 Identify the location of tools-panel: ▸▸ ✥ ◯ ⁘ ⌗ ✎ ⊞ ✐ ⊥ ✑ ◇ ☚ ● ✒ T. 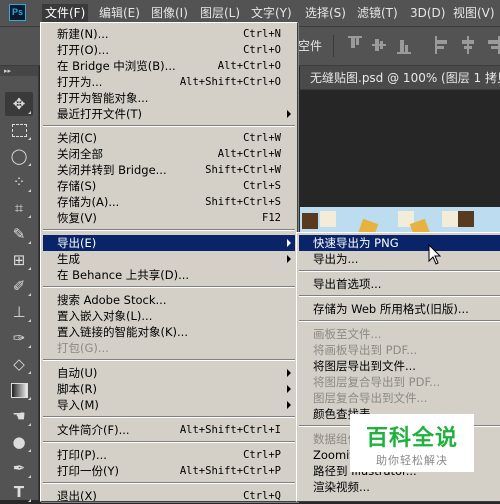
(19, 284).